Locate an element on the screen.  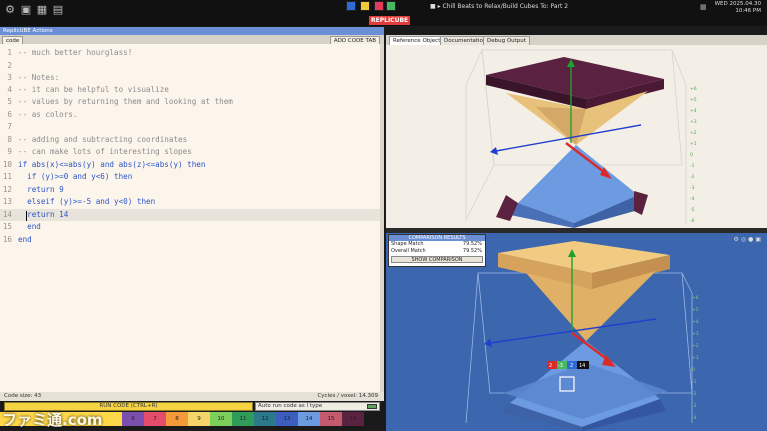
reference-hourglass-render: +6 +5 +4 +3 +2 +1 0 -1 -2 -3 -4 -5 -6 is located at coordinates (581, 138).